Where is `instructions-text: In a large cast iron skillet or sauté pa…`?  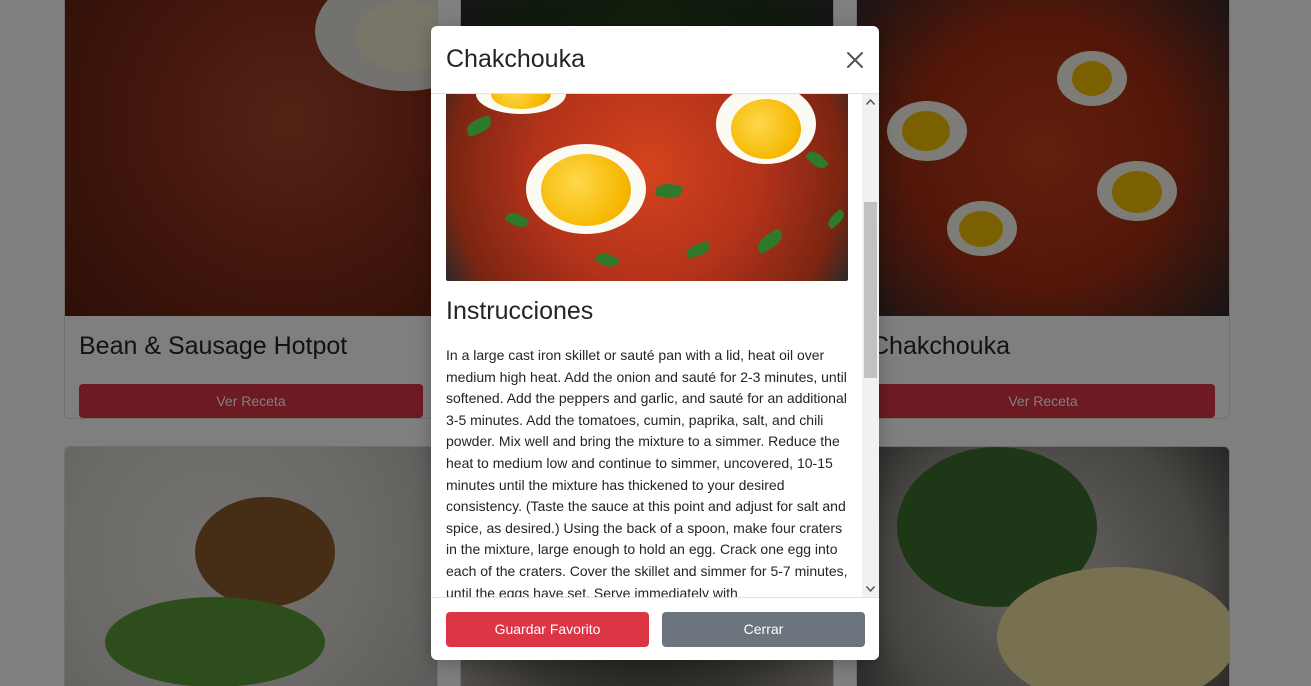 instructions-text: In a large cast iron skillet or sauté pa… is located at coordinates (647, 472).